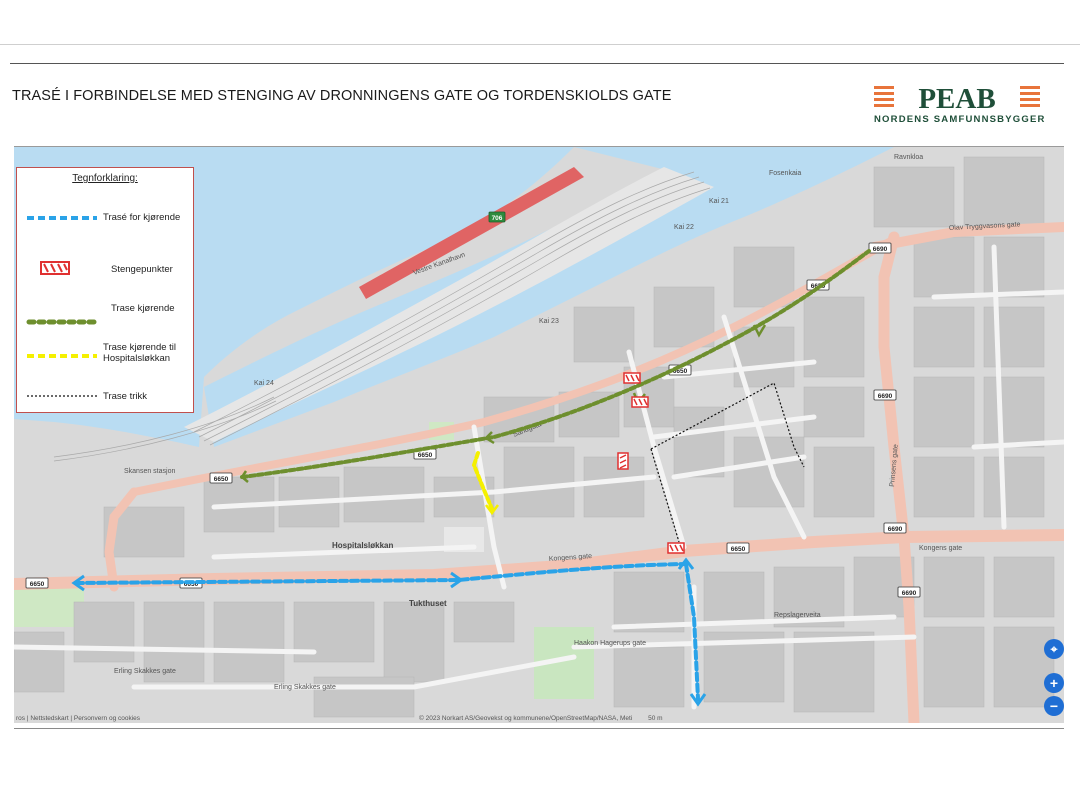 This screenshot has width=1080, height=810. What do you see at coordinates (1054, 683) in the screenshot?
I see `zoom-in-button: +` at bounding box center [1054, 683].